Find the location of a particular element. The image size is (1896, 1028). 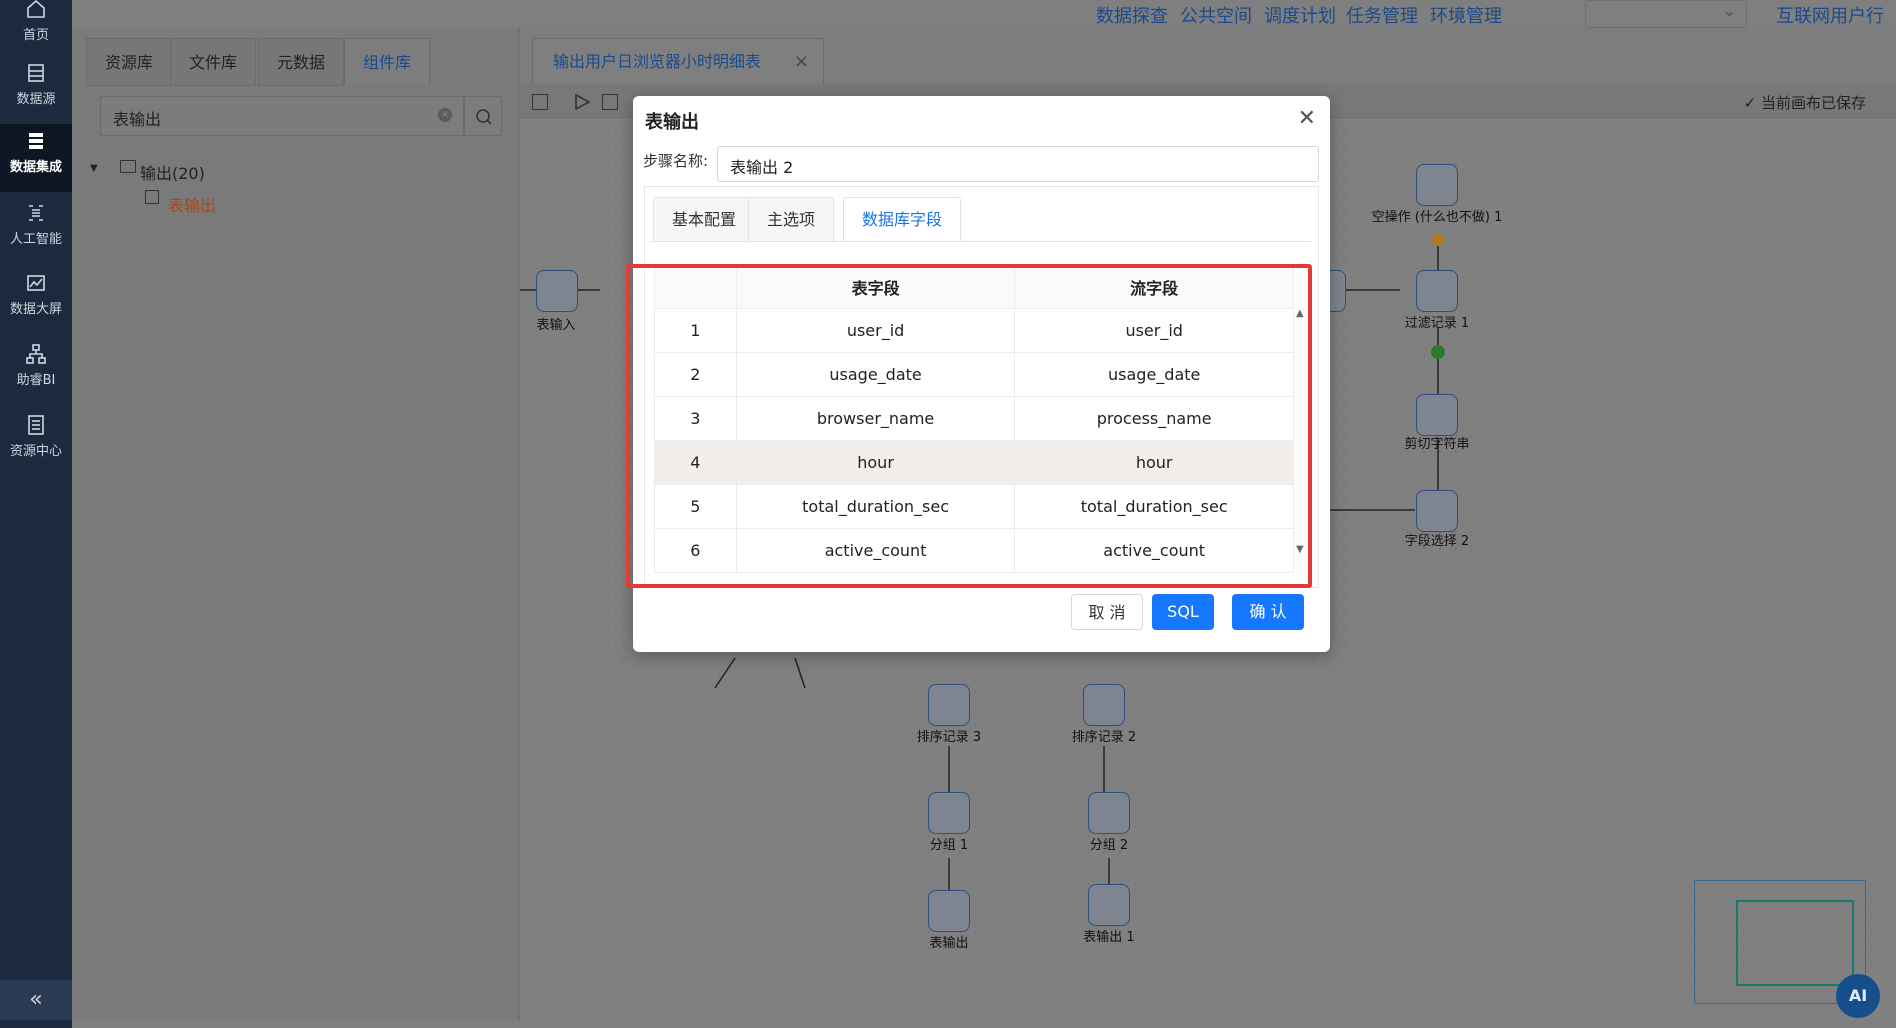

step-name-label: 步骤名称: is located at coordinates (676, 161).